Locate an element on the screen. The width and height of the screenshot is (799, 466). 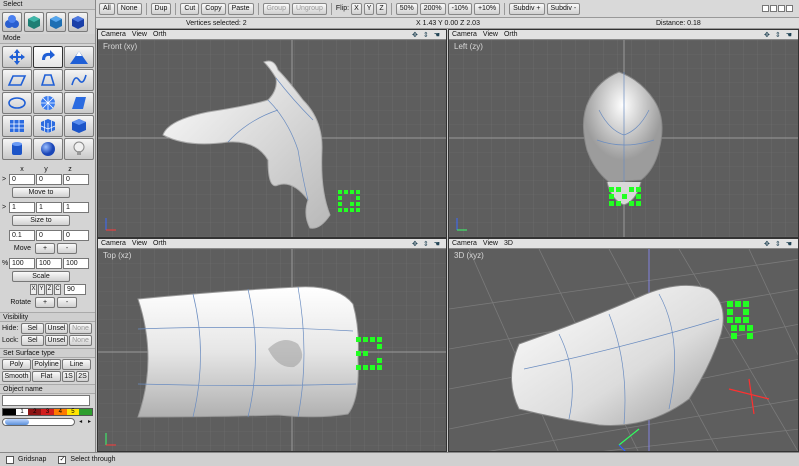
duplicate-button: Dup is located at coordinates (161, 8).